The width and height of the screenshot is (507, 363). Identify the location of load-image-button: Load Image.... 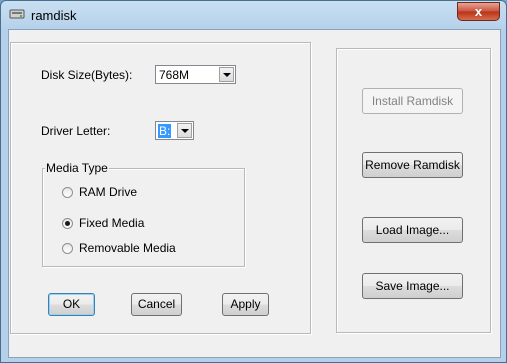
(412, 230).